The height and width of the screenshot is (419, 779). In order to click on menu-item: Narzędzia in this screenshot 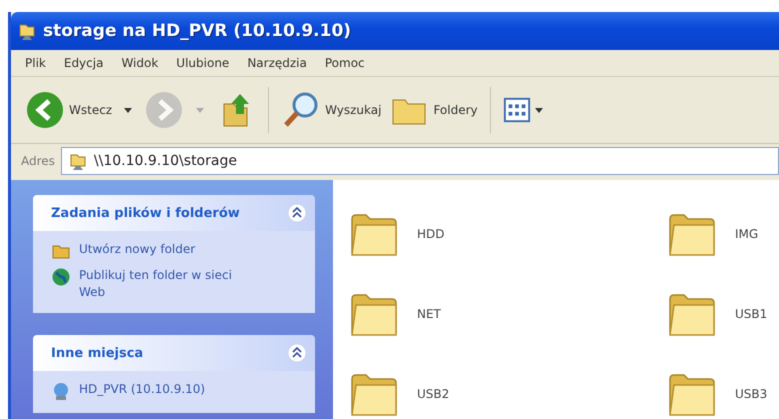, I will do `click(277, 63)`.